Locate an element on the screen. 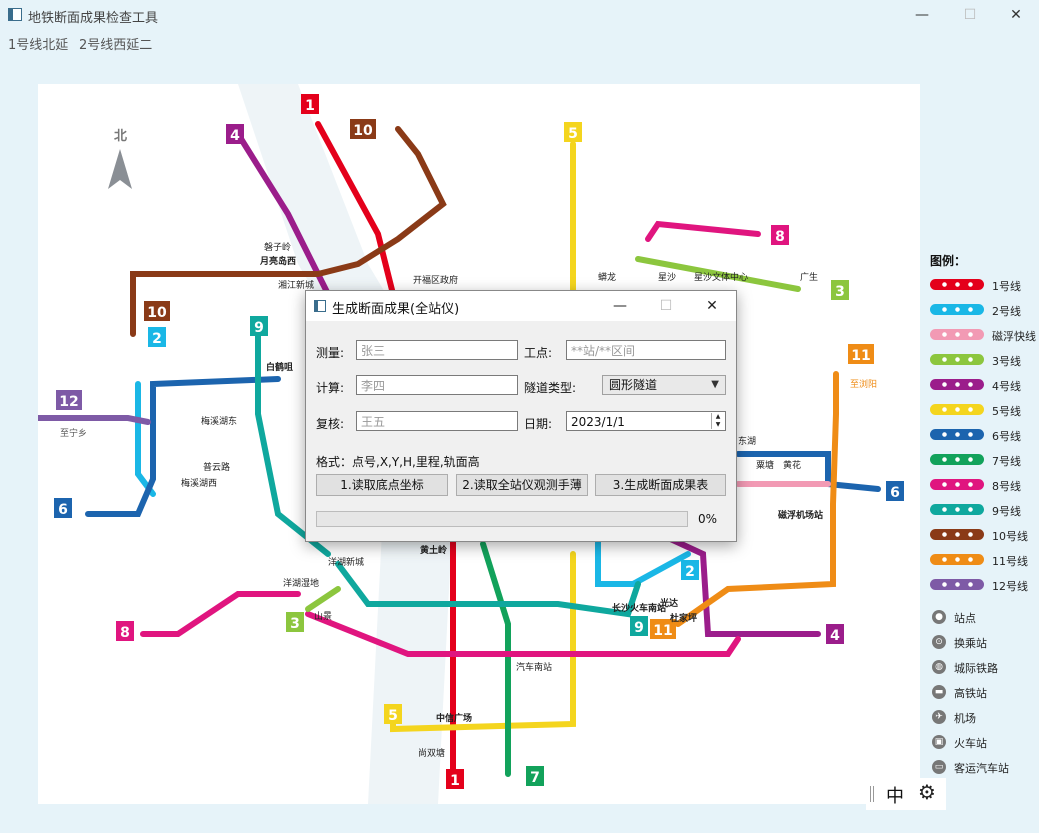  line-12-badge-text: 12 is located at coordinates (68, 402).